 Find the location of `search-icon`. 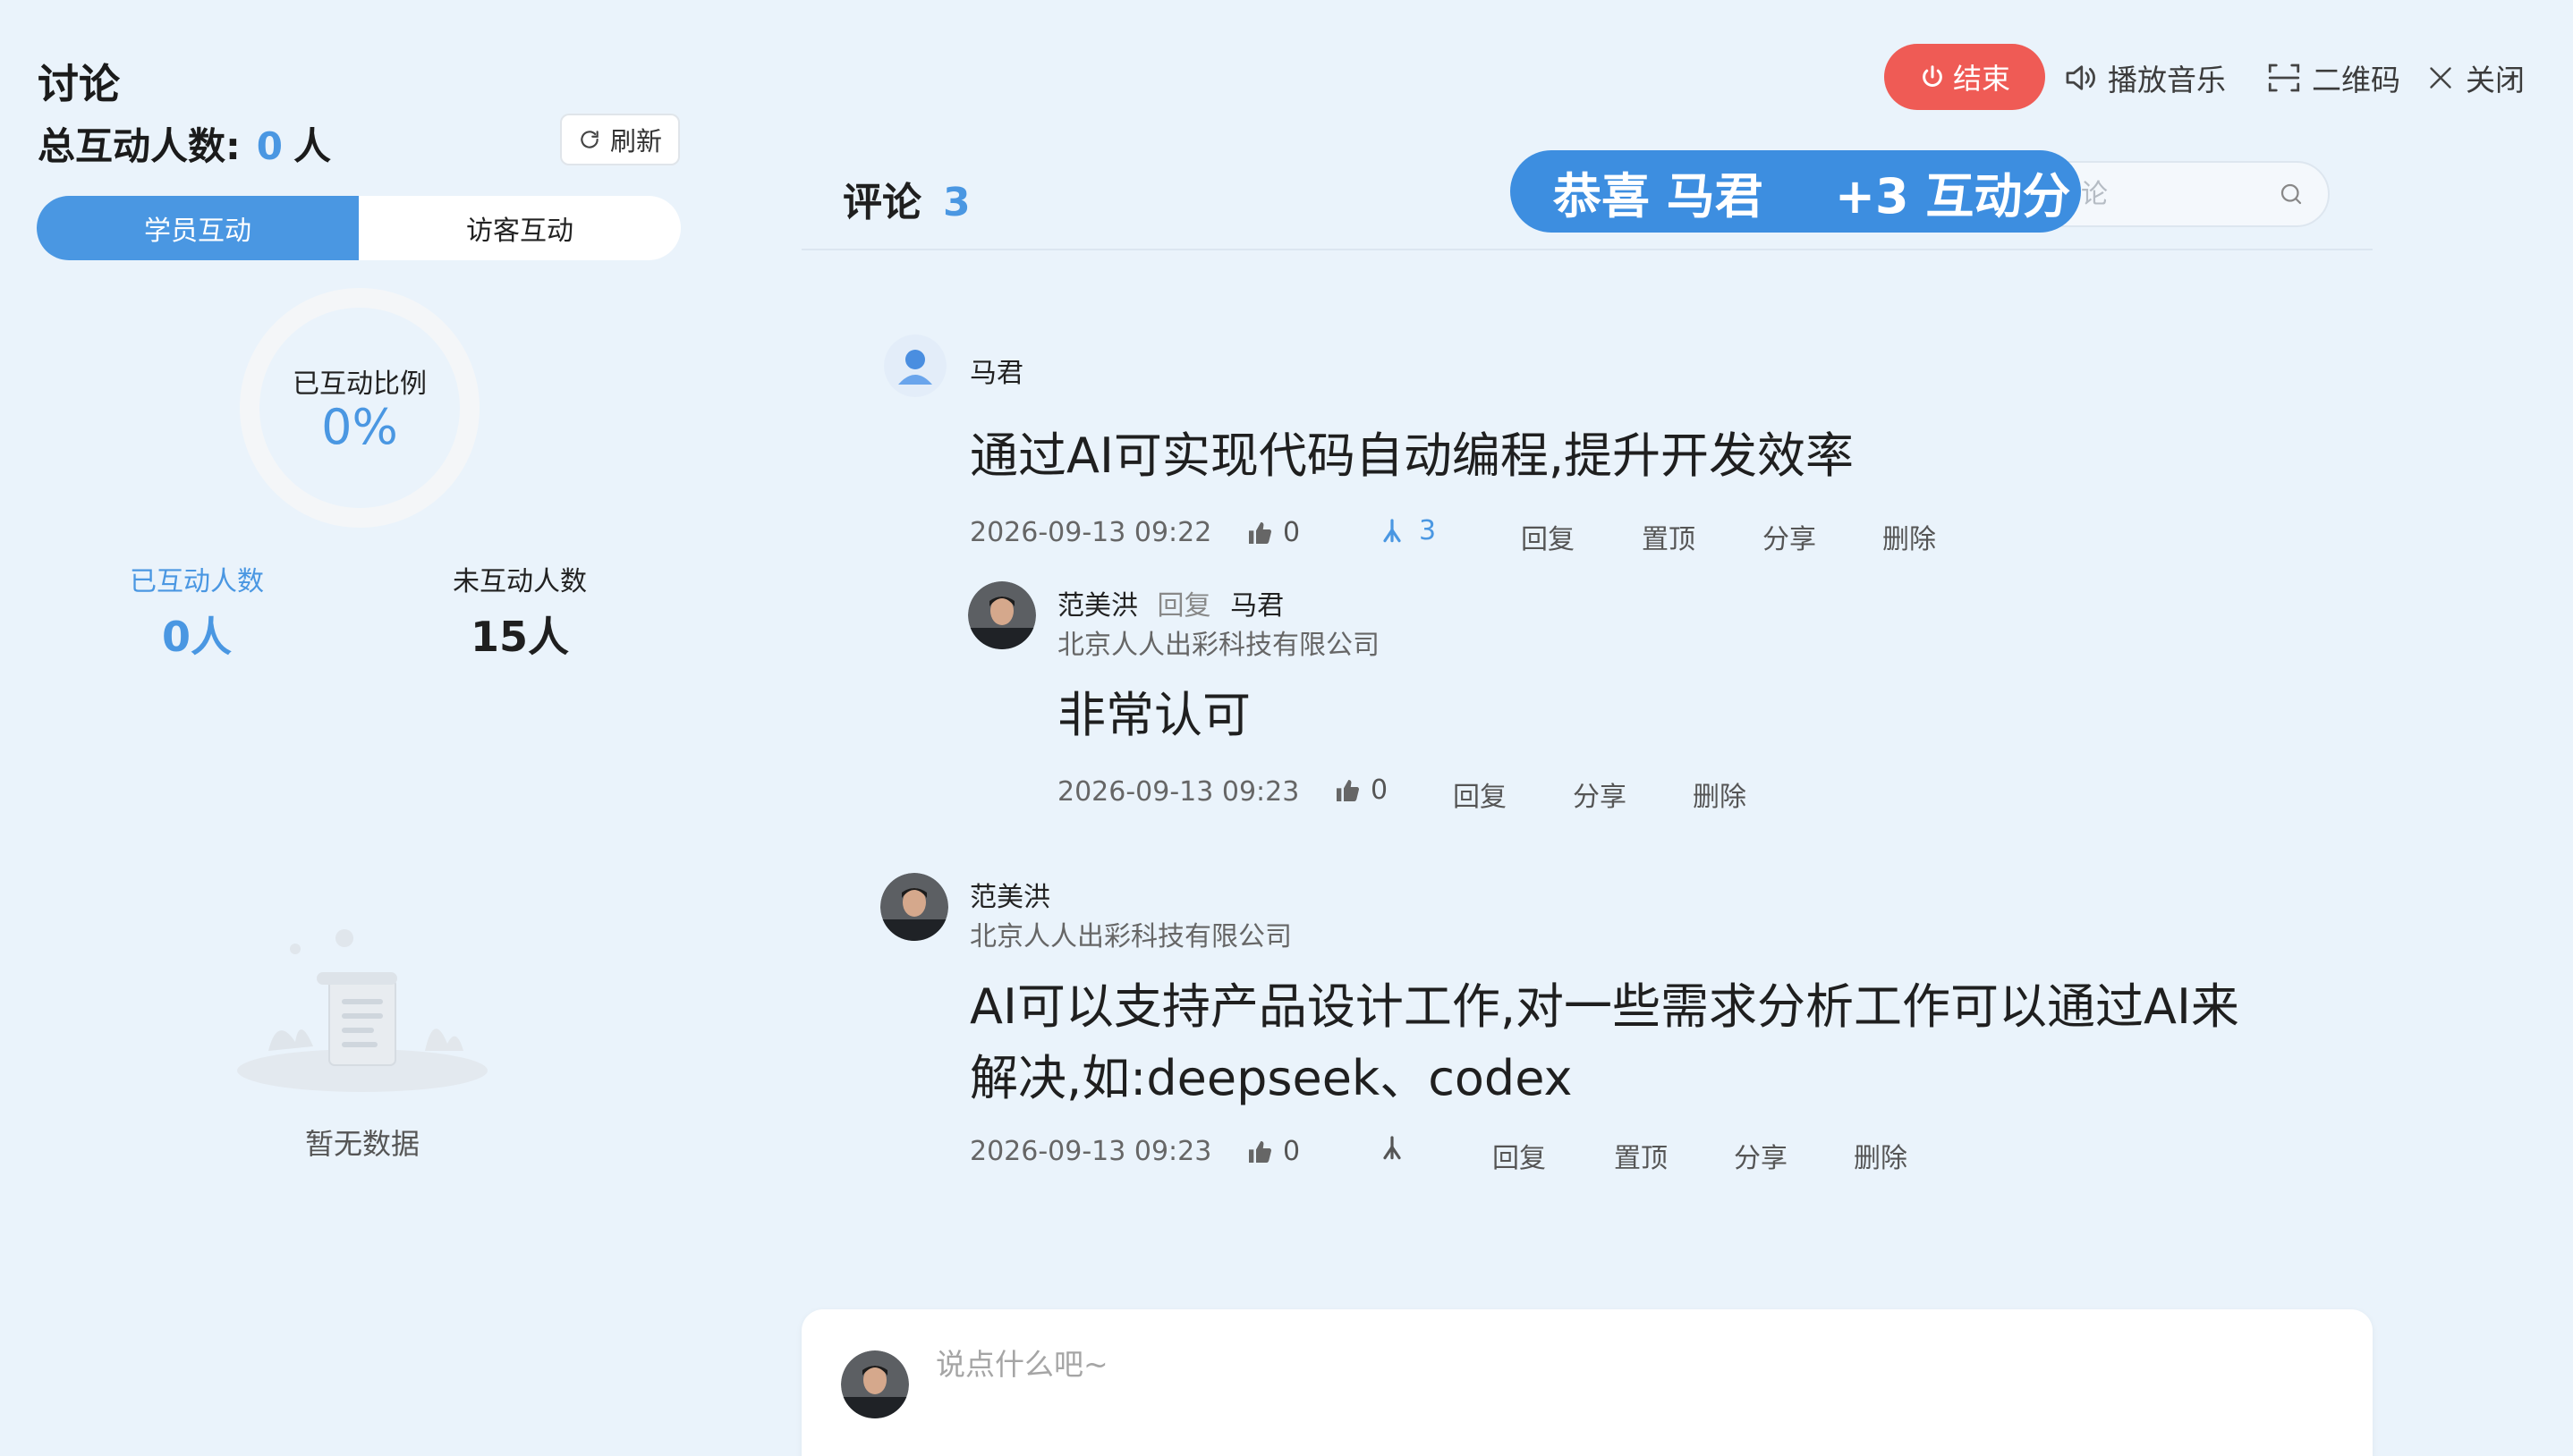

search-icon is located at coordinates (2291, 194).